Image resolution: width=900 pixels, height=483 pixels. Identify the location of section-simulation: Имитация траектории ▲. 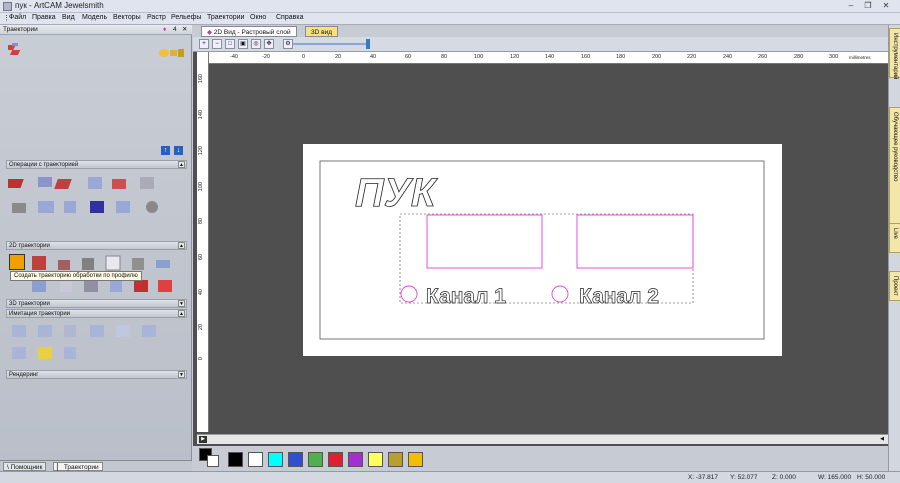
(96, 313).